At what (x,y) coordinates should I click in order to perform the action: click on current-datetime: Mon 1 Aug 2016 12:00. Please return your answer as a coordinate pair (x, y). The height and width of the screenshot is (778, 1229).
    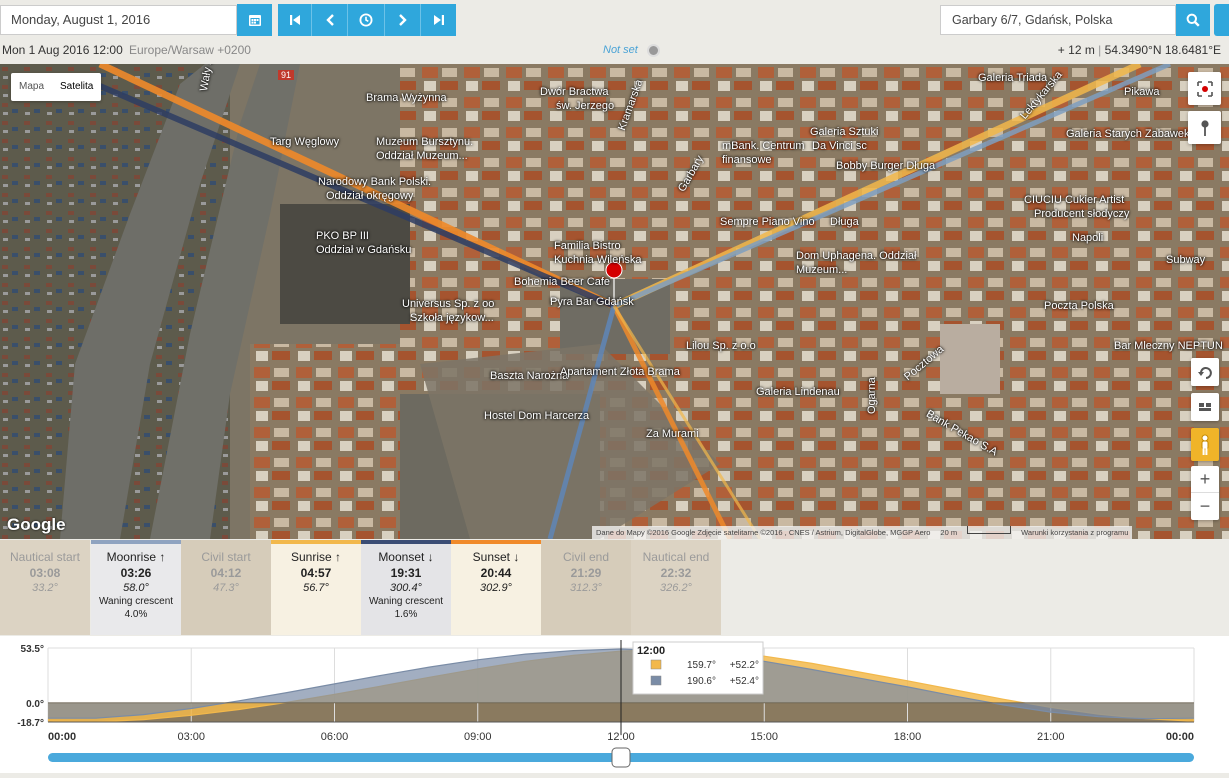
    Looking at the image, I should click on (62, 50).